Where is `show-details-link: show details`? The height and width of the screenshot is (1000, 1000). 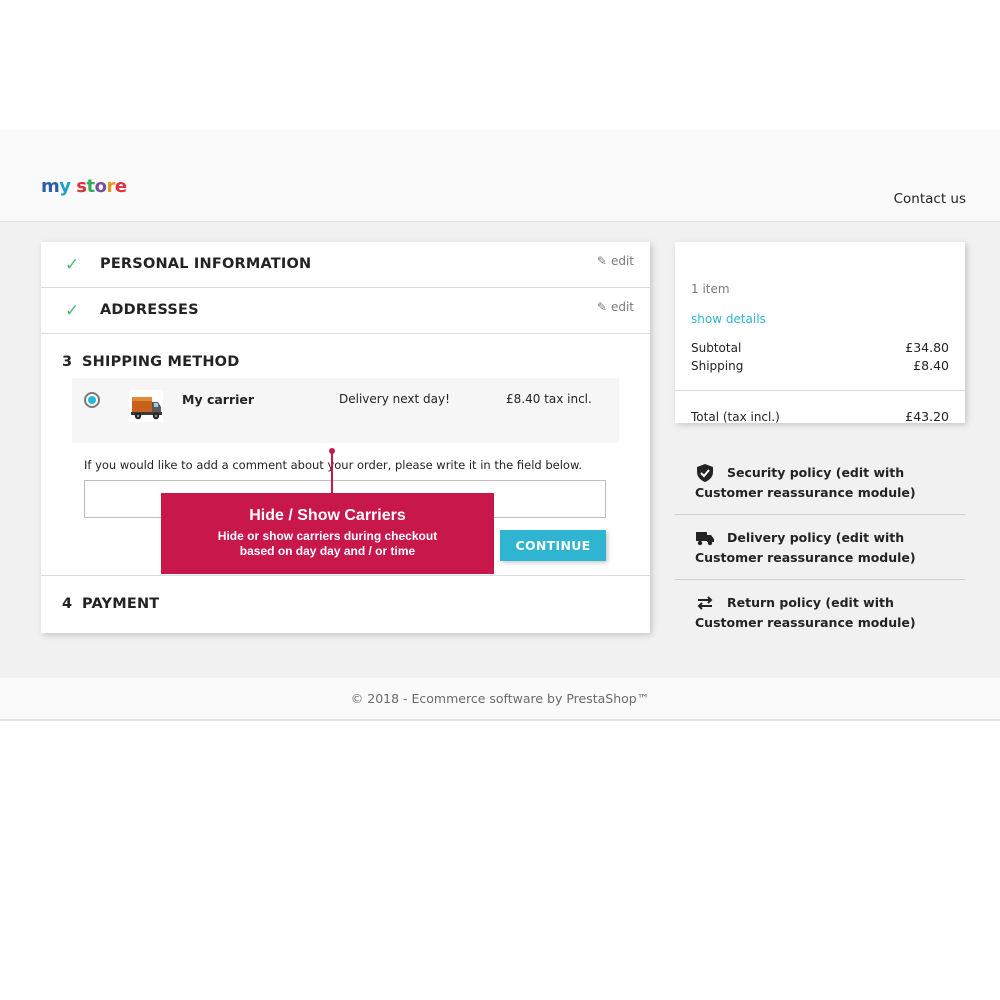
show-details-link: show details is located at coordinates (728, 319).